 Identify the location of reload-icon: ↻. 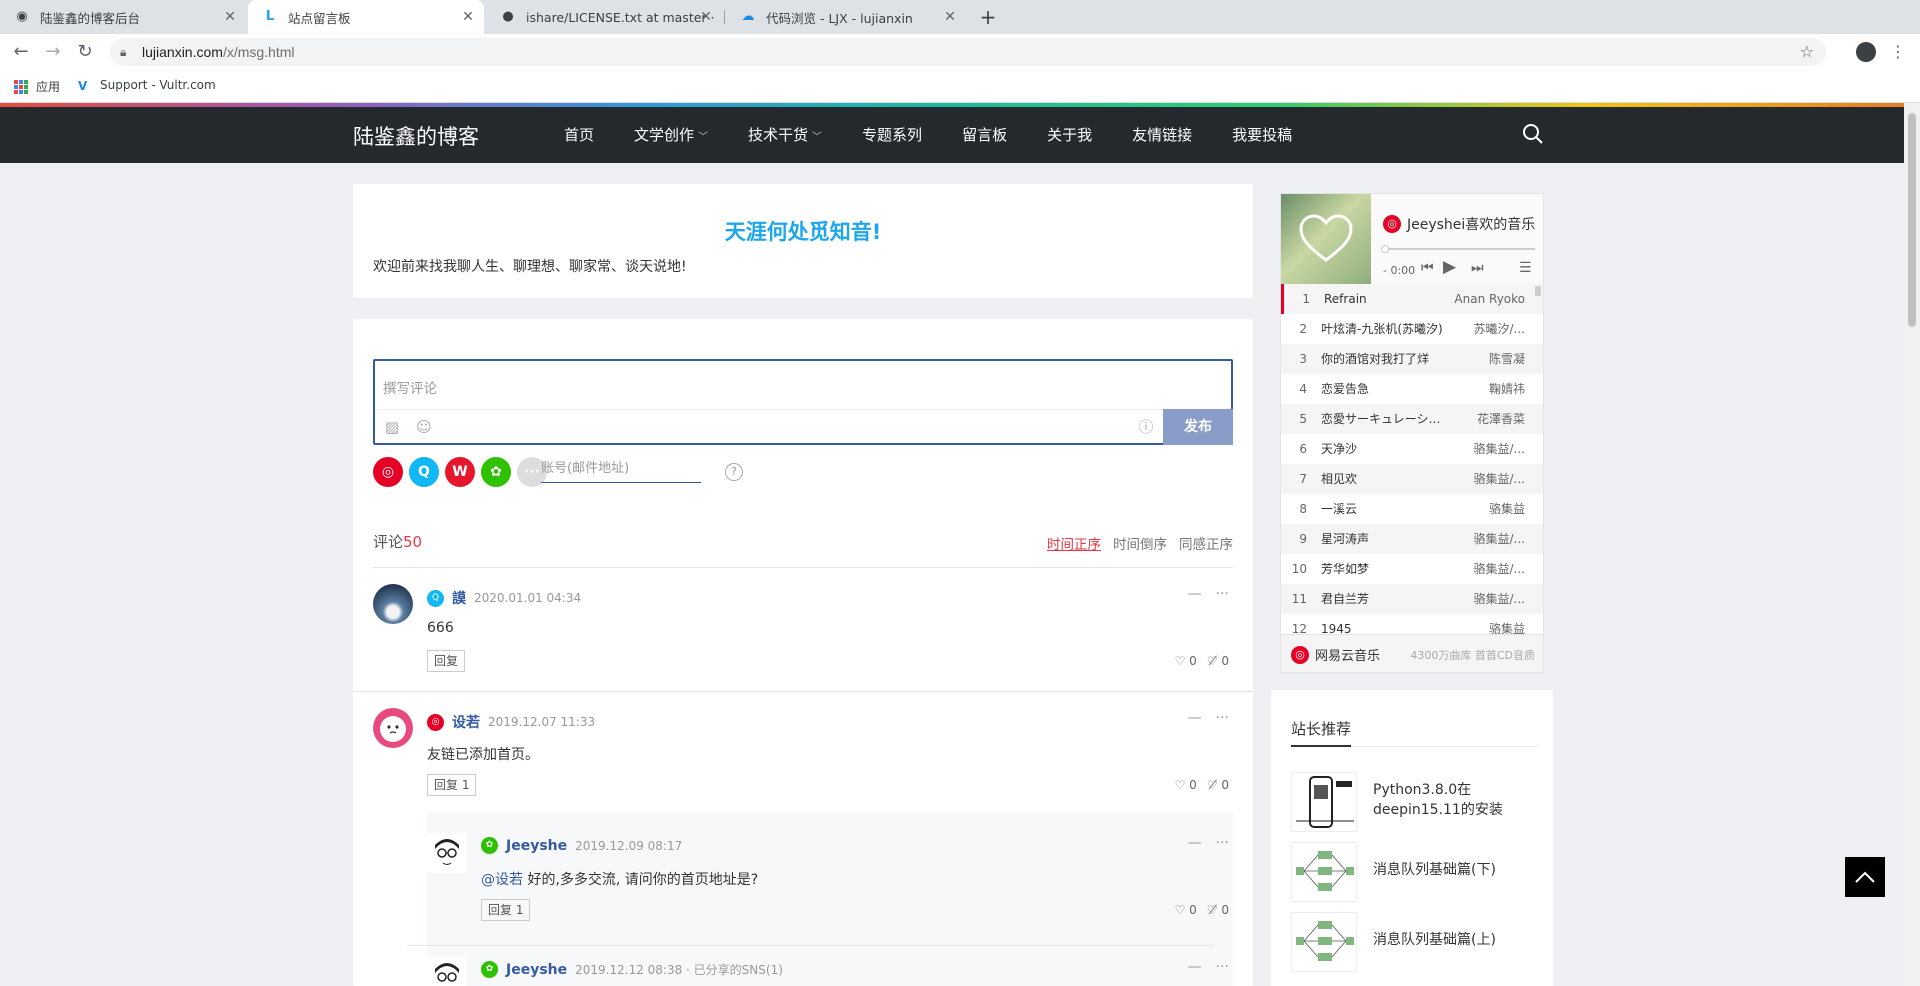
(85, 52).